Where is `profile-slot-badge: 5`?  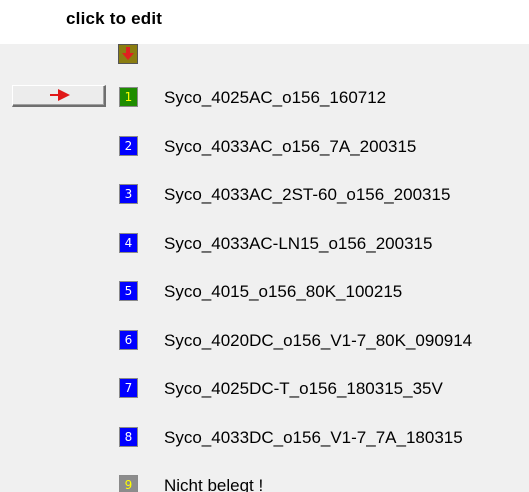 profile-slot-badge: 5 is located at coordinates (128, 291).